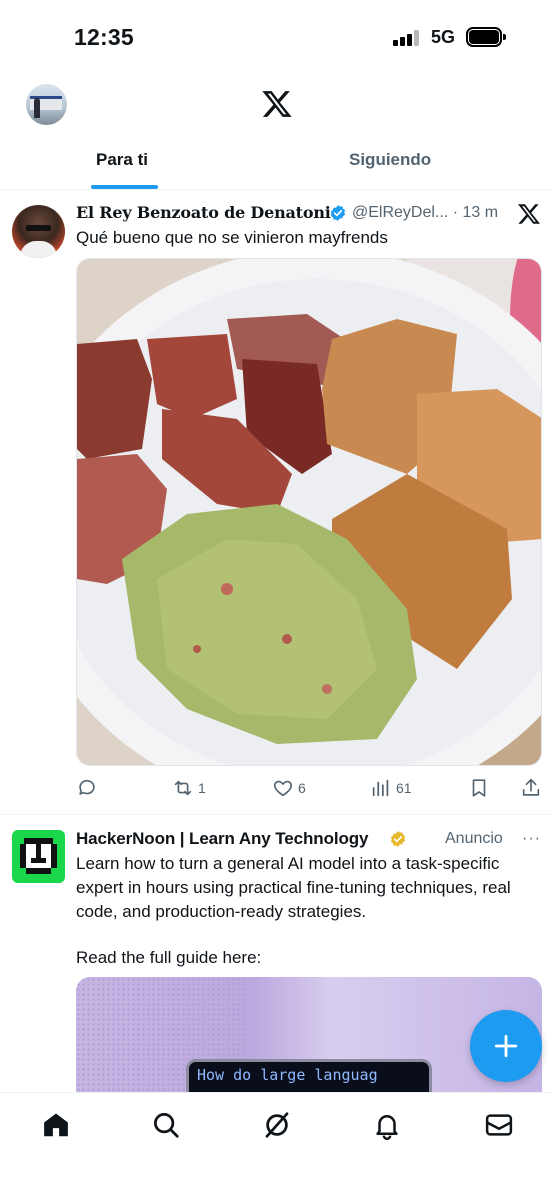 This screenshot has height=1200, width=554. I want to click on retweet-button: 1, so click(189, 788).